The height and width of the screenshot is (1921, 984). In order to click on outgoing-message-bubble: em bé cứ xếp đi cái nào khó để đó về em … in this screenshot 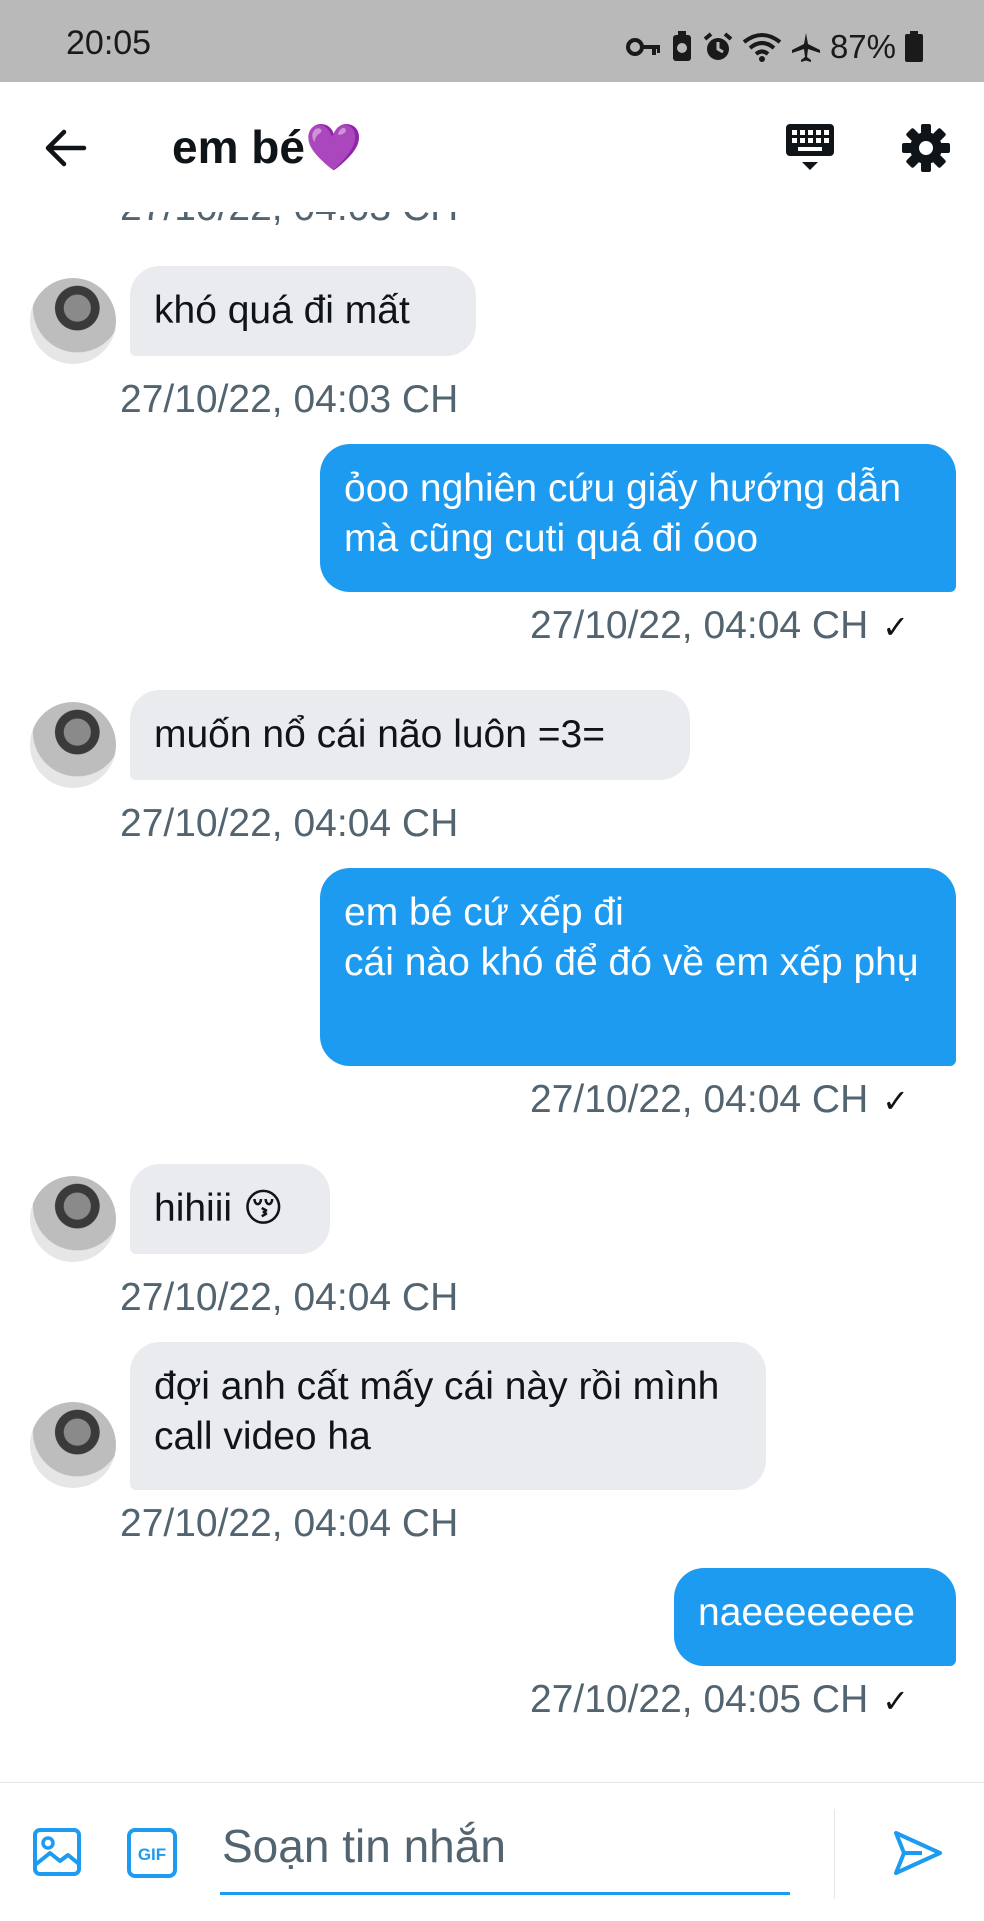, I will do `click(638, 967)`.